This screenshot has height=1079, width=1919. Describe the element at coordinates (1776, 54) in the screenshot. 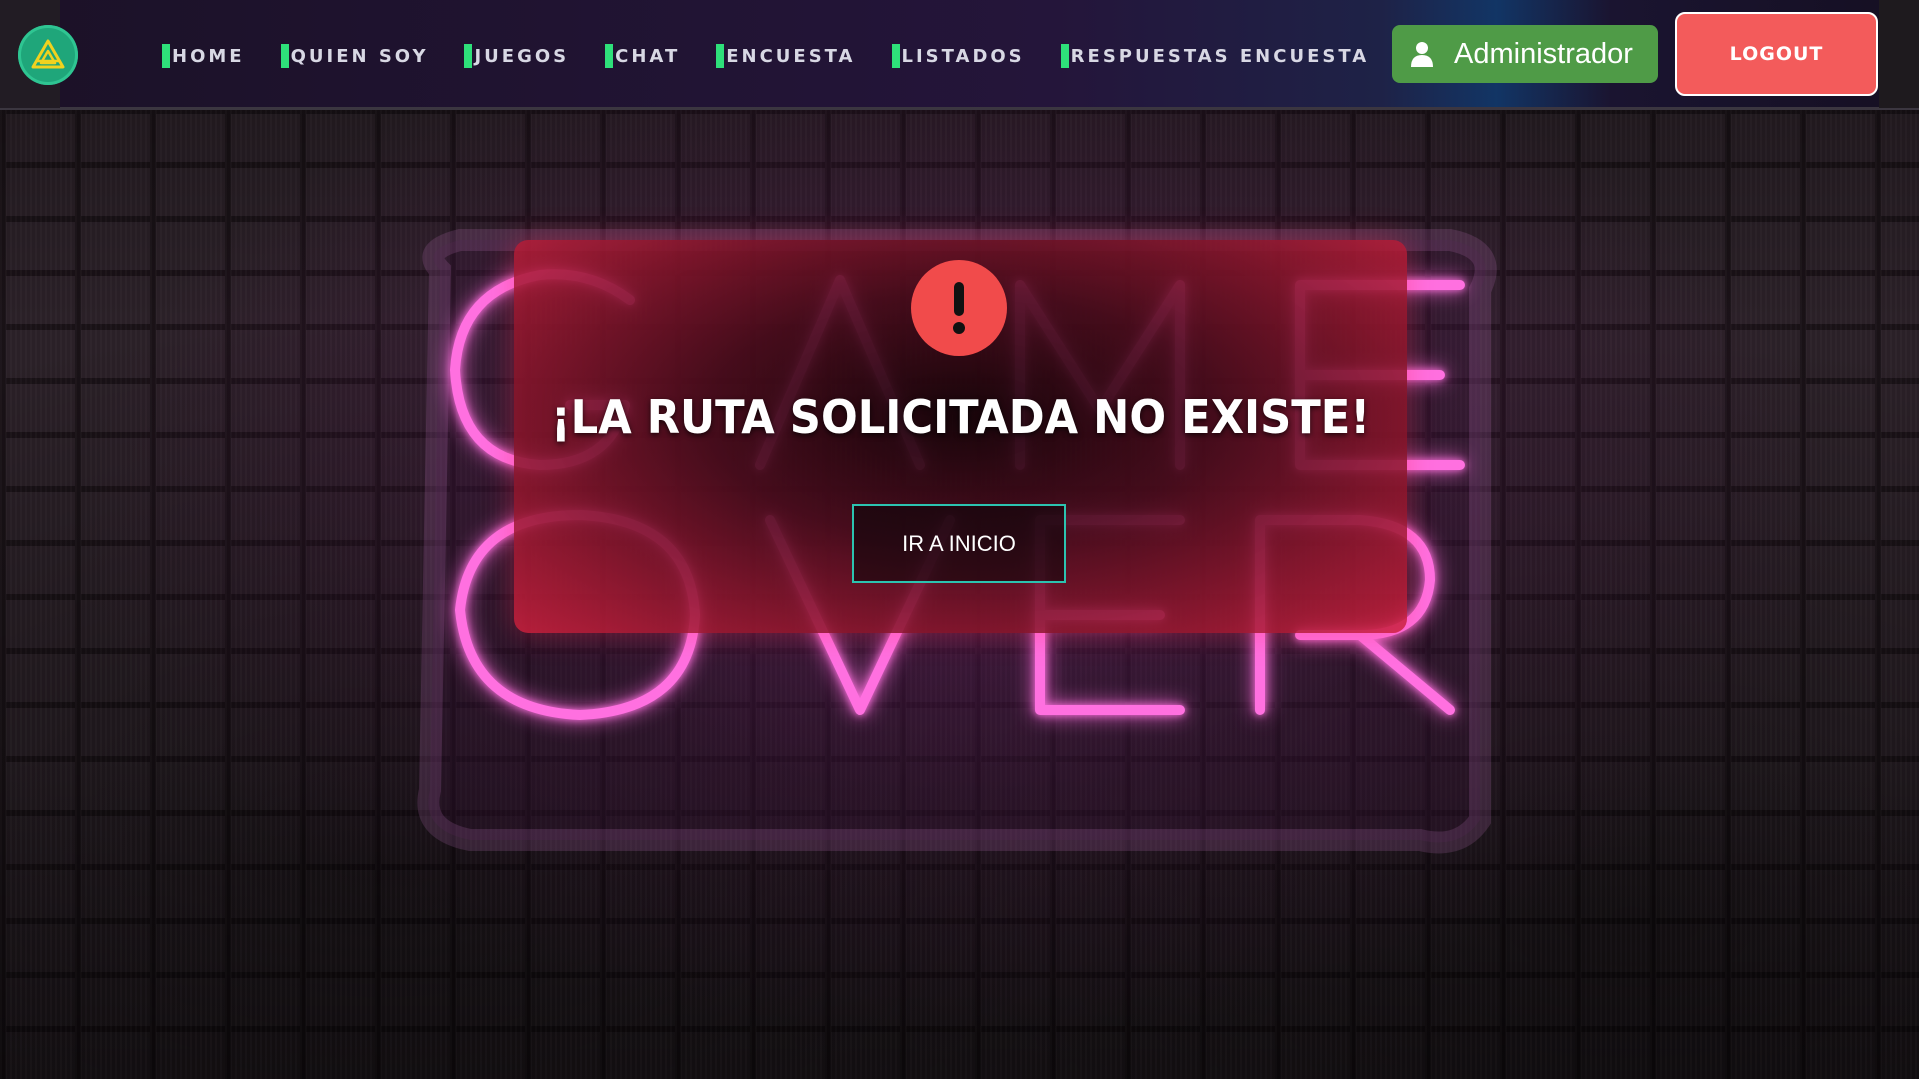

I see `logout-button: LOGOUT` at that location.